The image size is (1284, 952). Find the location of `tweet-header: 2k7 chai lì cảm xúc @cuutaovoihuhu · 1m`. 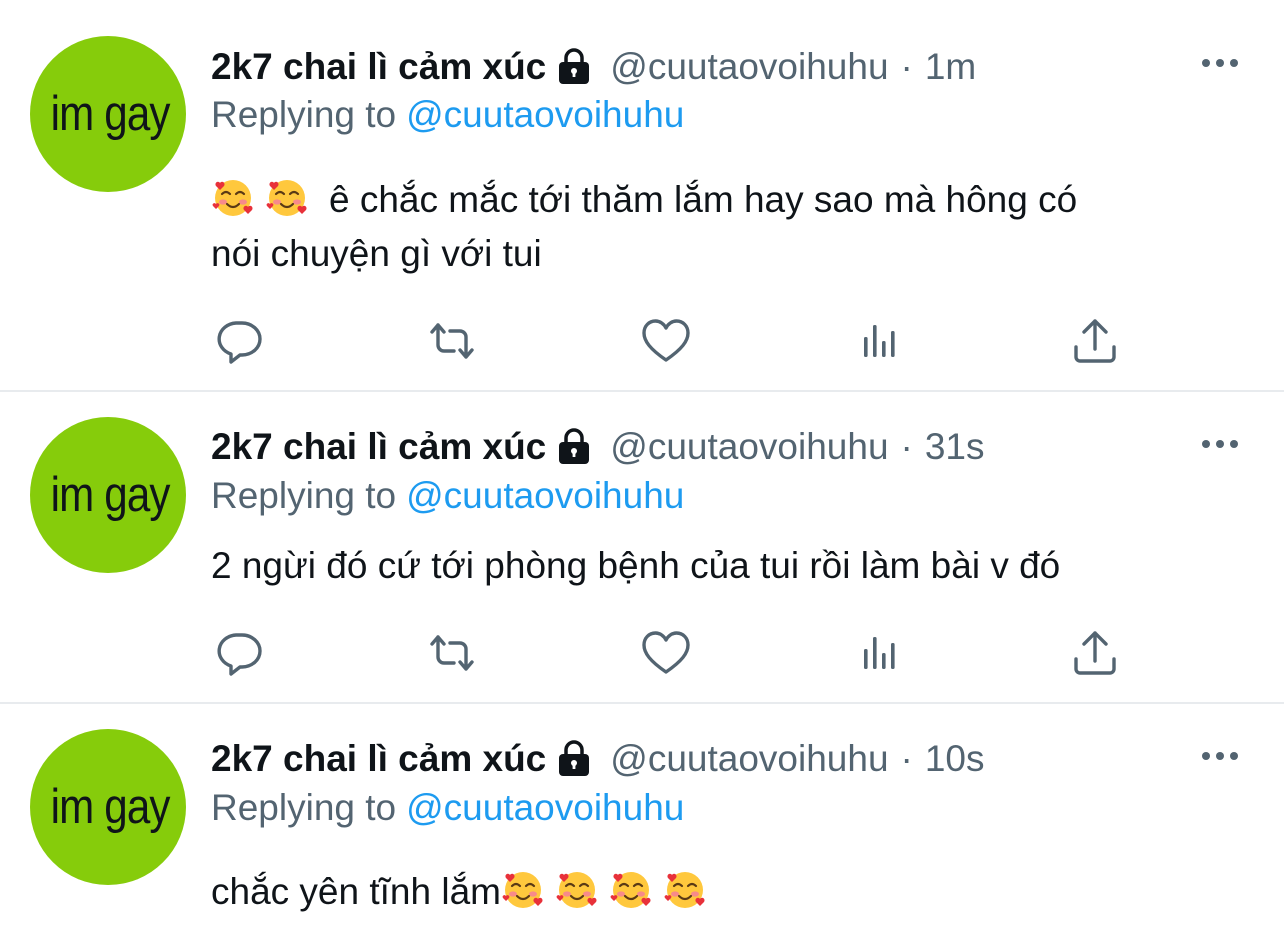

tweet-header: 2k7 chai lì cảm xúc @cuutaovoihuhu · 1m is located at coordinates (593, 67).